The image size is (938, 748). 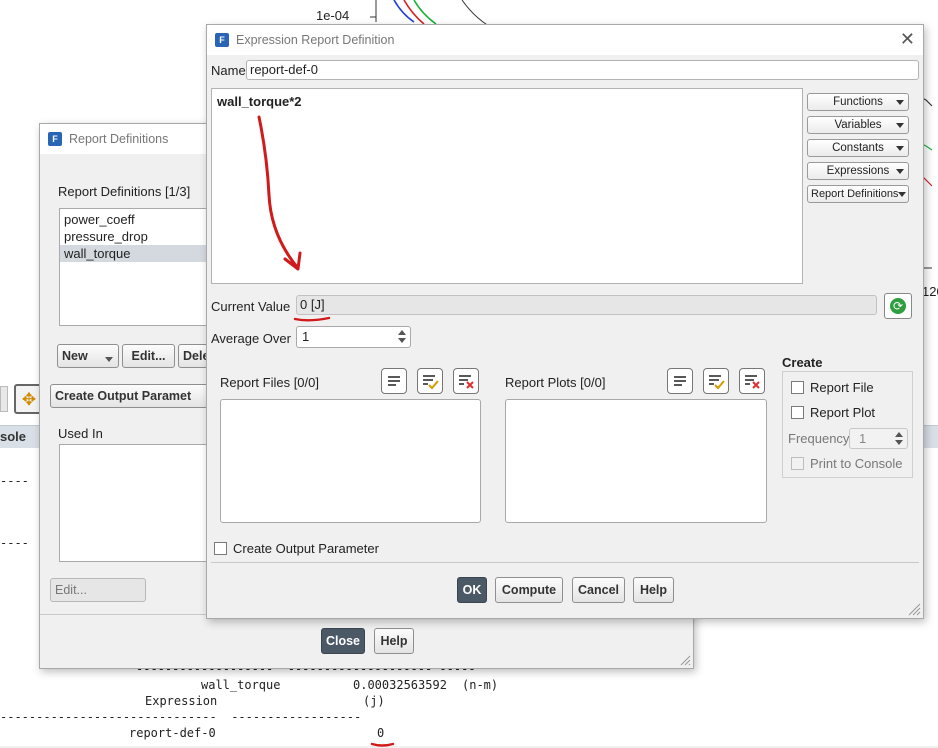 What do you see at coordinates (172, 733) in the screenshot?
I see `console-name: report-def-0` at bounding box center [172, 733].